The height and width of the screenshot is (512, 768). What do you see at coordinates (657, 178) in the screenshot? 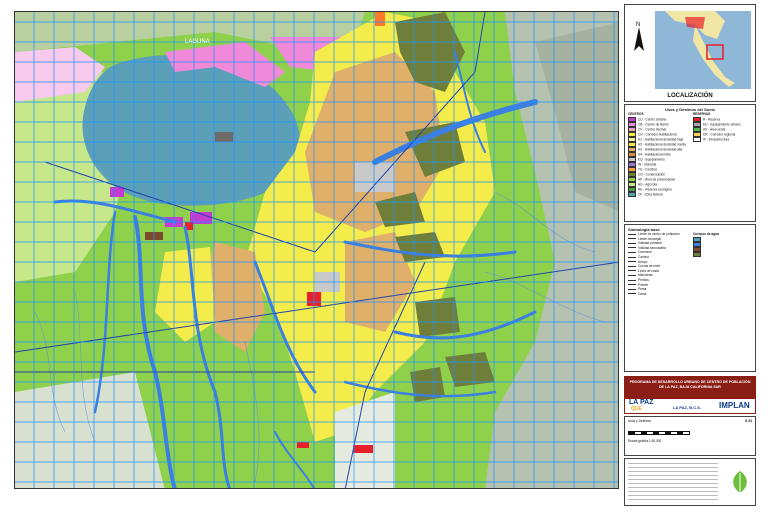
I see `legend-label: AP - Área de preservación` at bounding box center [657, 178].